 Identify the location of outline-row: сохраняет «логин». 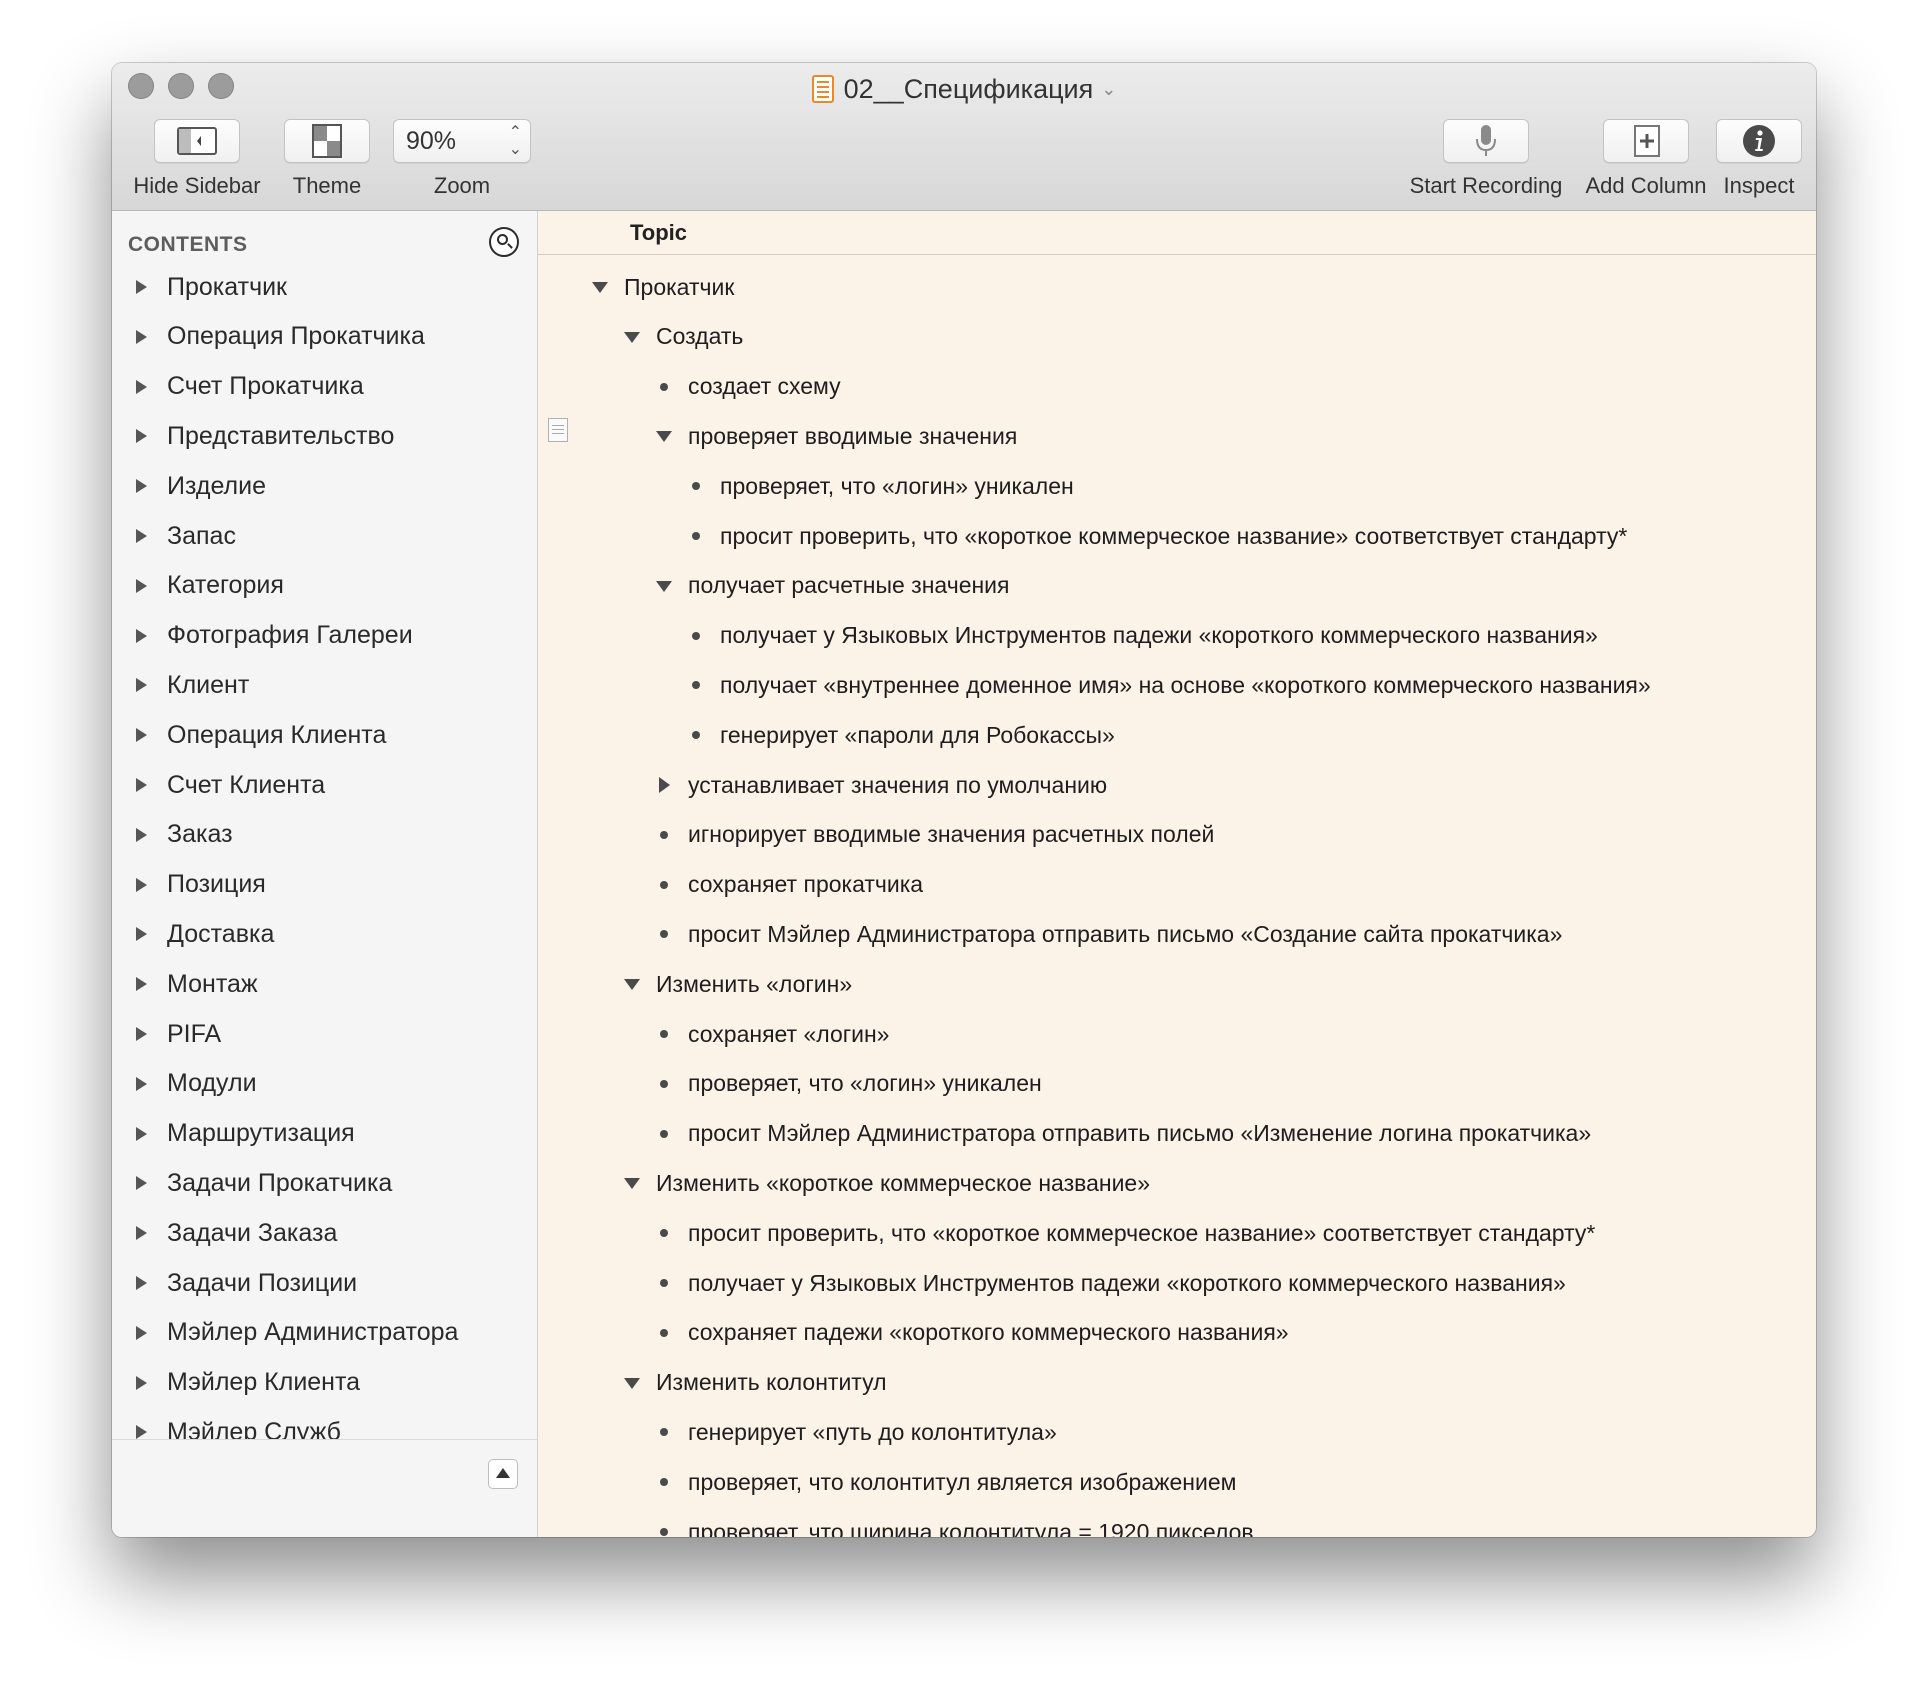
(772, 1034).